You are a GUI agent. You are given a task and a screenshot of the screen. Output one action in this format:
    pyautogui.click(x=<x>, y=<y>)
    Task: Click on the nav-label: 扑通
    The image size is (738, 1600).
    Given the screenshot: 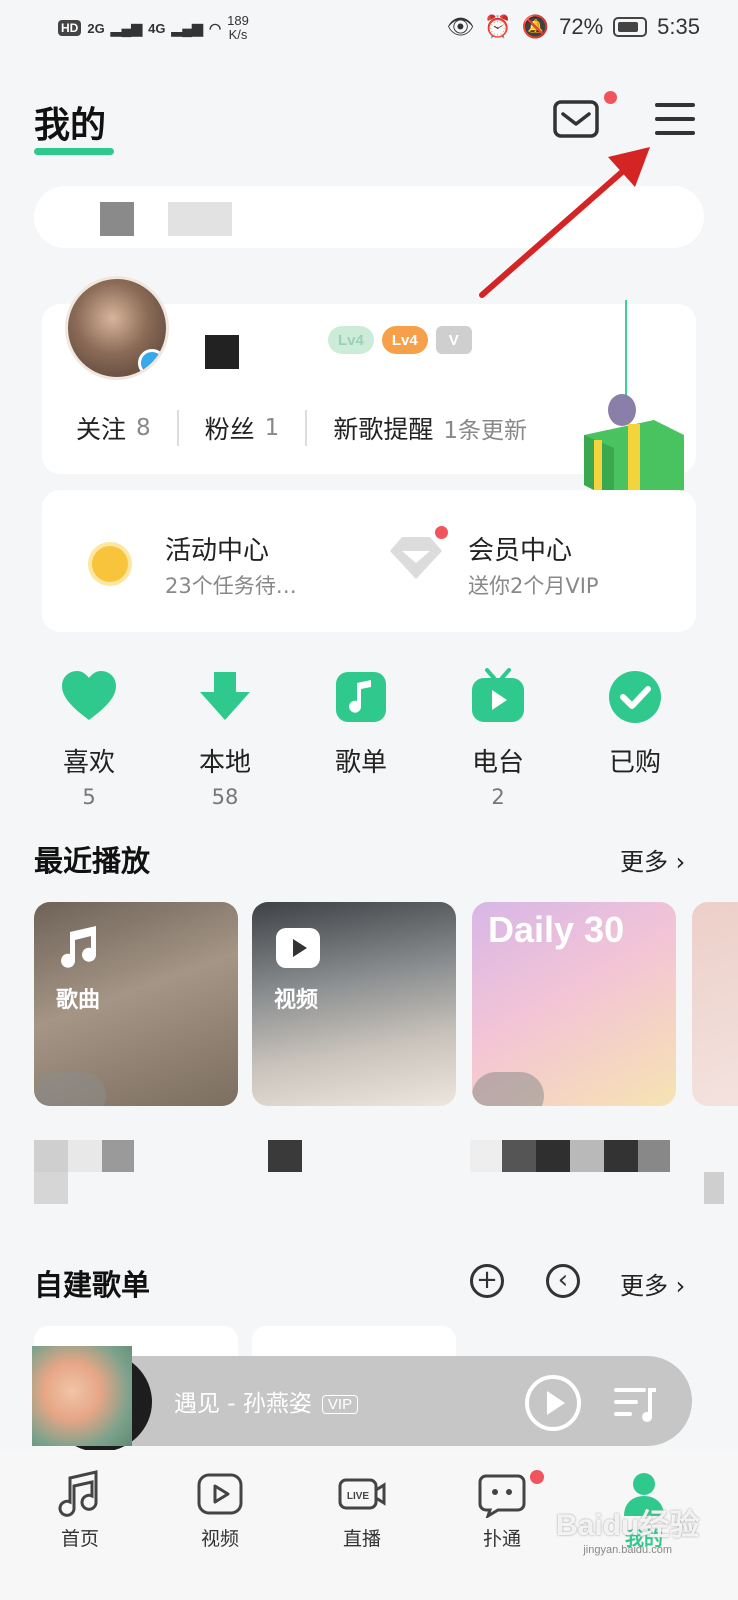 What is the action you would take?
    pyautogui.click(x=501, y=1539)
    